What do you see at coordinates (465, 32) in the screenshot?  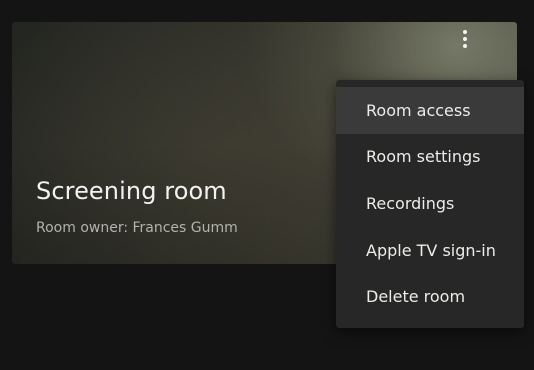 I see `more-vertical-icon` at bounding box center [465, 32].